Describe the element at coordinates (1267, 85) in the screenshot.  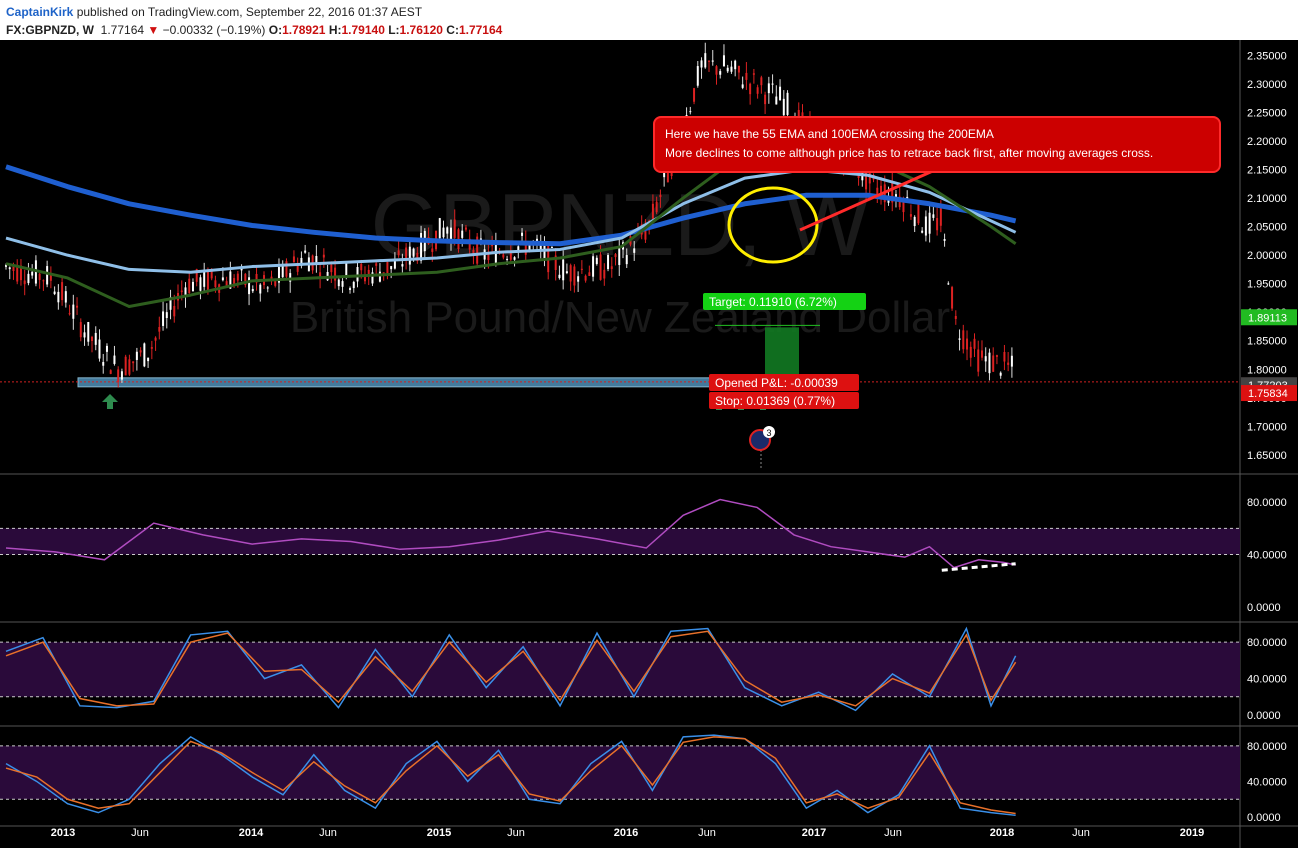
I see `price-tick-label: 2.30000` at that location.